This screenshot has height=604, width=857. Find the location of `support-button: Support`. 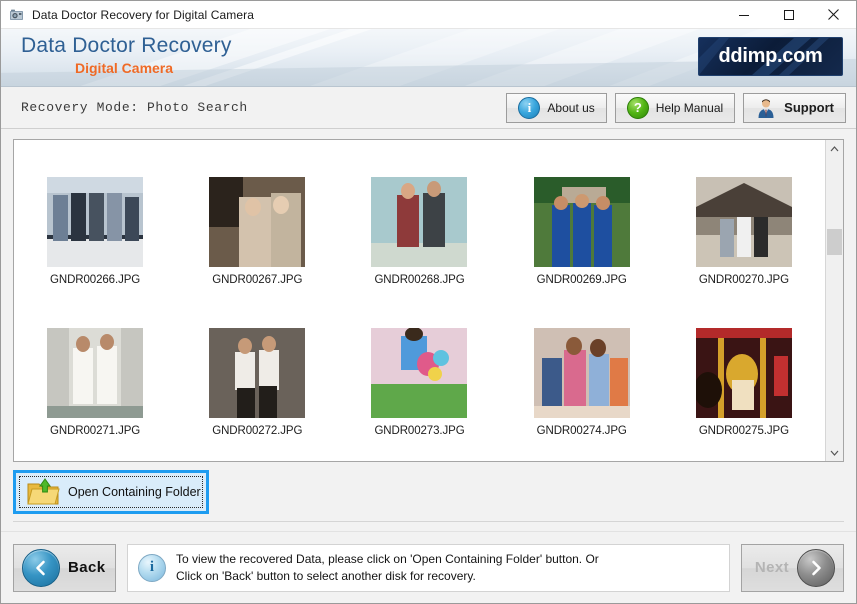

support-button: Support is located at coordinates (794, 107).